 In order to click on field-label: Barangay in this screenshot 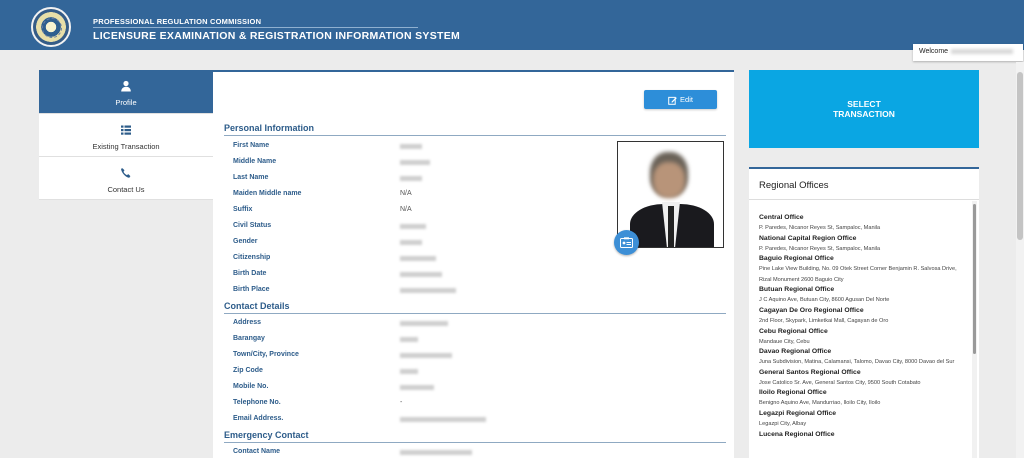, I will do `click(249, 338)`.